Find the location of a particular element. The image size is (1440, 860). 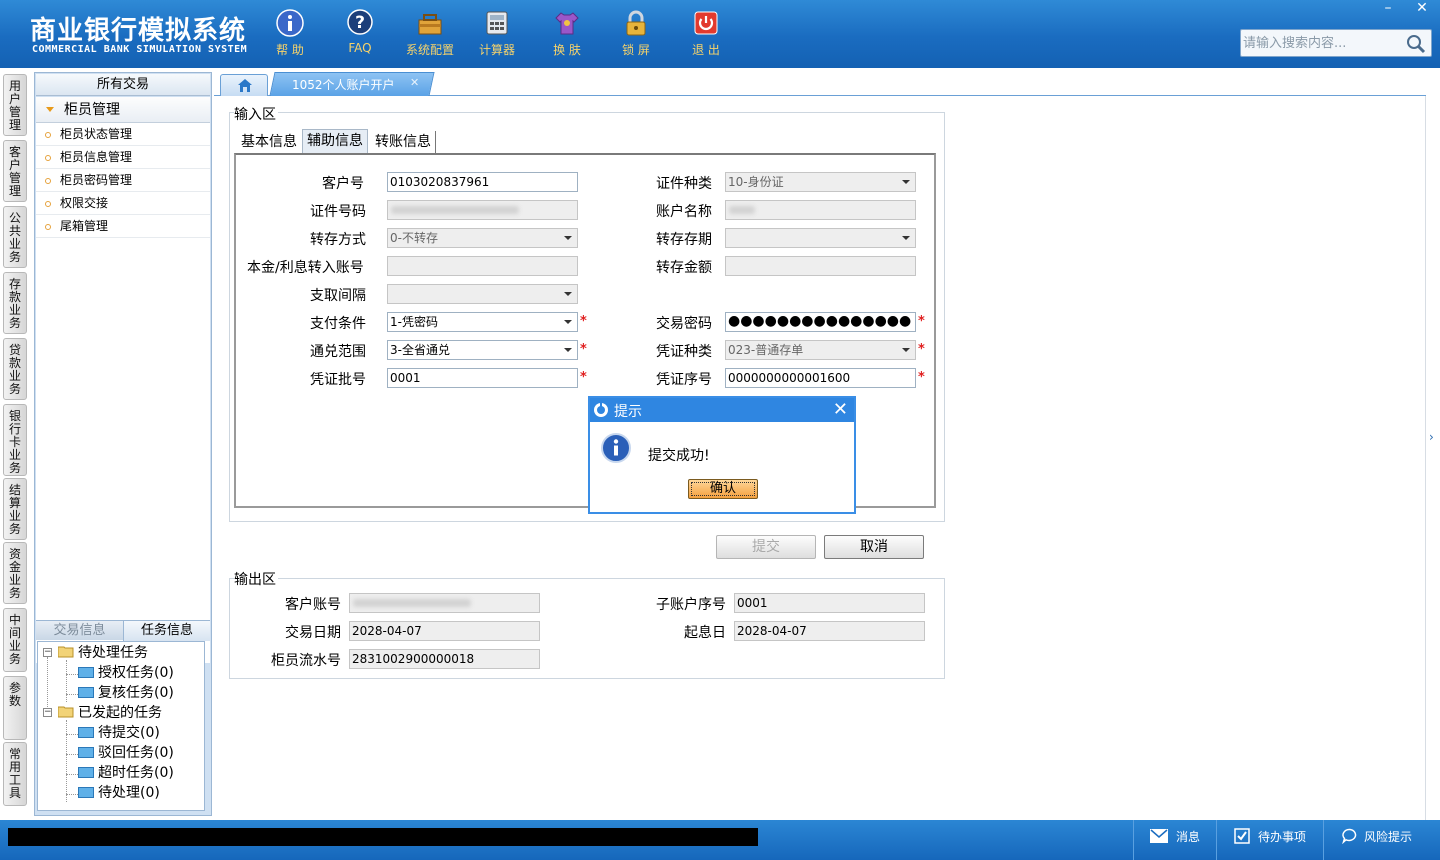

side-tab-bank-card-business: 银行卡业务 is located at coordinates (15, 440).